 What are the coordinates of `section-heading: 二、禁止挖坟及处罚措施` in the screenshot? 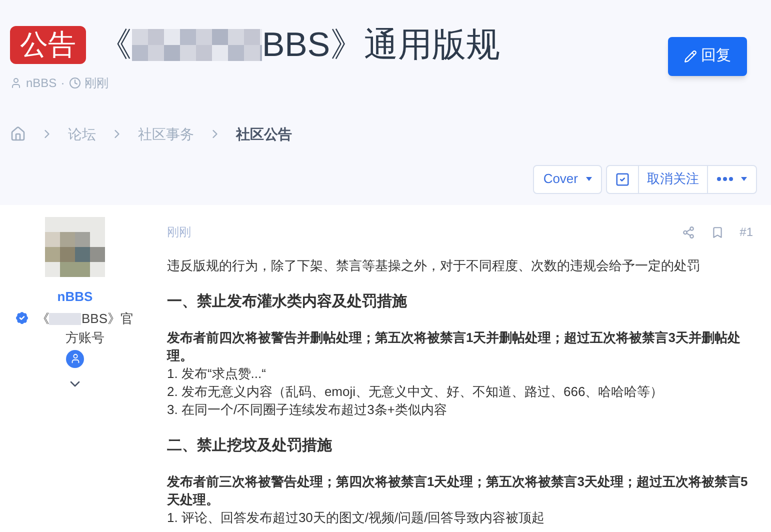 It's located at (250, 446).